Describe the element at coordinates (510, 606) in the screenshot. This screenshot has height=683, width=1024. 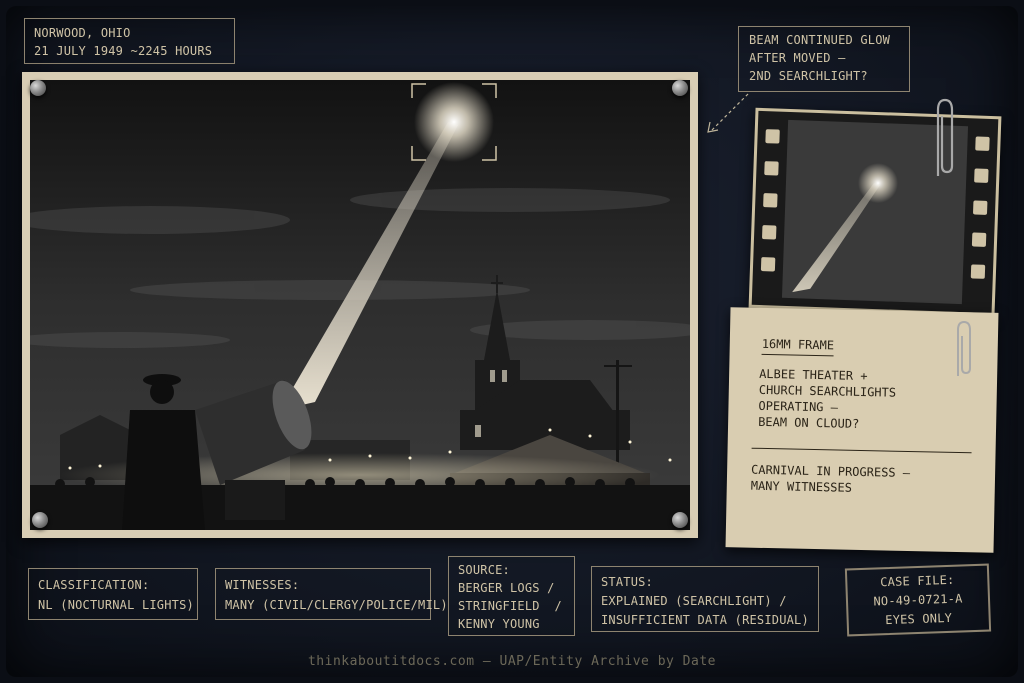
I see `source-line-2: STRINGFIELD /` at that location.